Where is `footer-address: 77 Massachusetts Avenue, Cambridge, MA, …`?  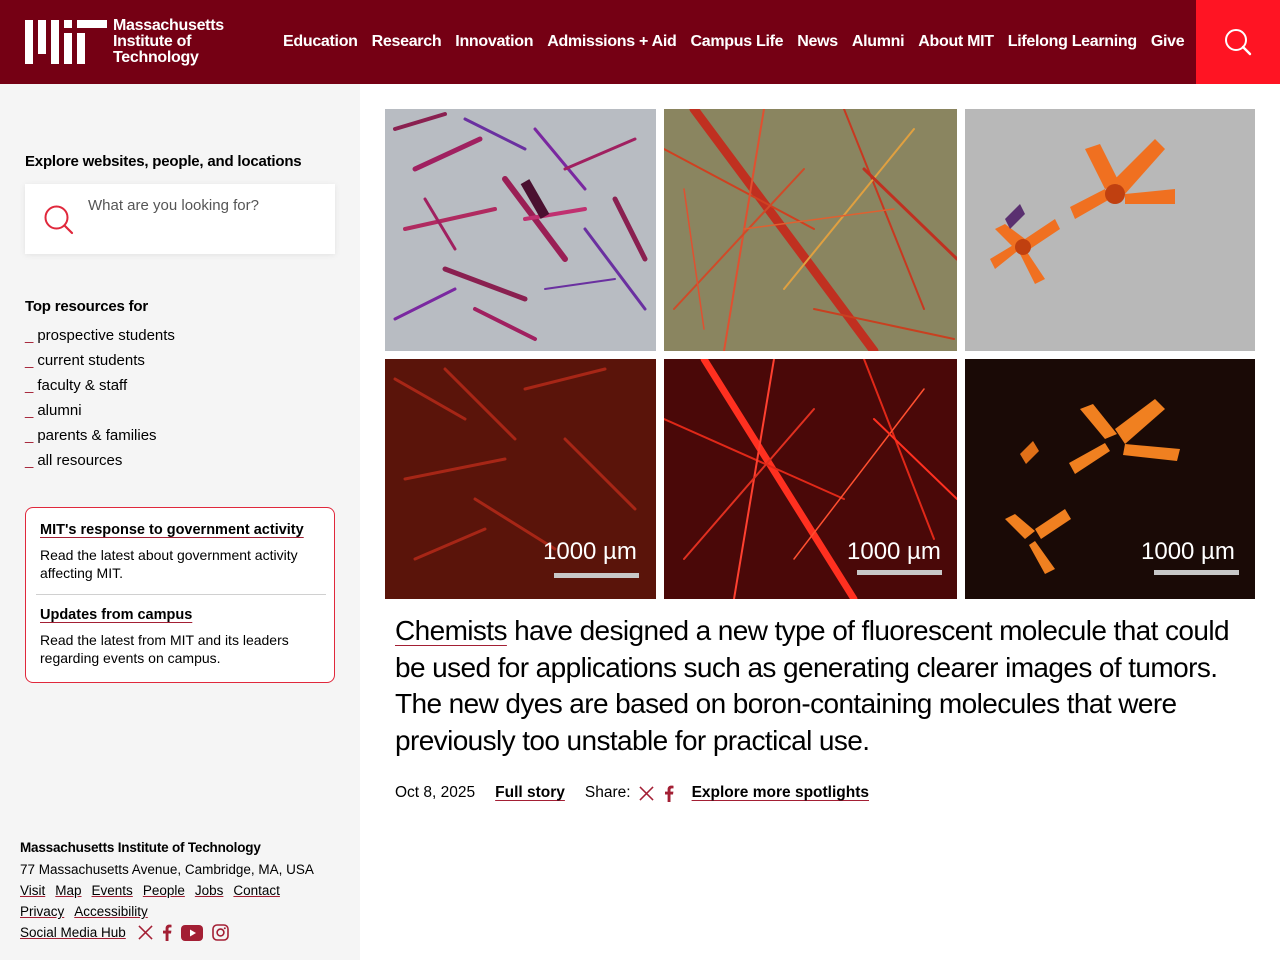
footer-address: 77 Massachusetts Avenue, Cambridge, MA, … is located at coordinates (167, 869).